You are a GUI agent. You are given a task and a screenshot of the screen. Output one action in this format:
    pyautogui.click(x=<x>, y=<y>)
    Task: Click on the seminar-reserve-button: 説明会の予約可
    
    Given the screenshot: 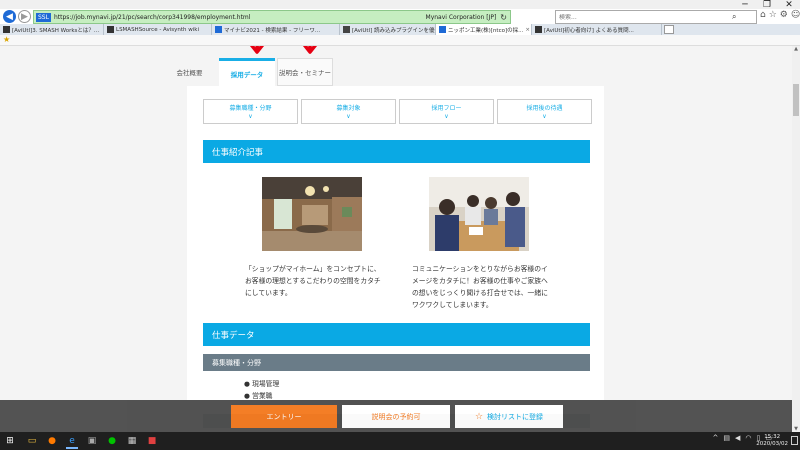 What is the action you would take?
    pyautogui.click(x=396, y=416)
    